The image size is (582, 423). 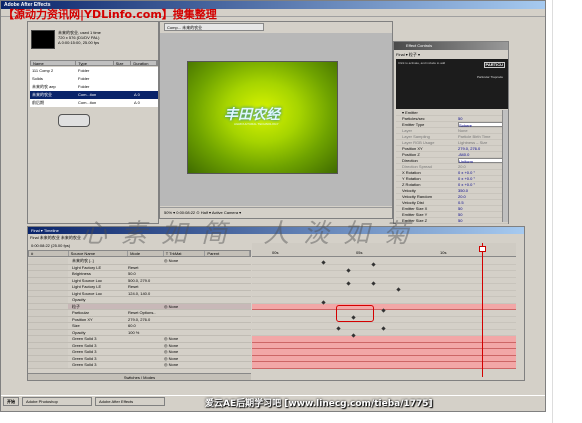 I want to click on cti-handle, so click(x=482, y=249).